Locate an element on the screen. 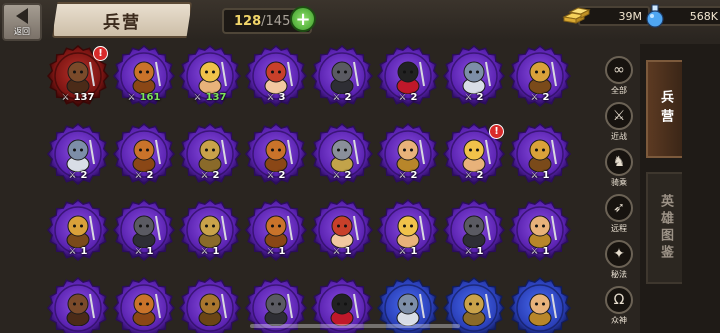 The width and height of the screenshot is (720, 333). lion-unit-portrait-icon is located at coordinates (212, 309).